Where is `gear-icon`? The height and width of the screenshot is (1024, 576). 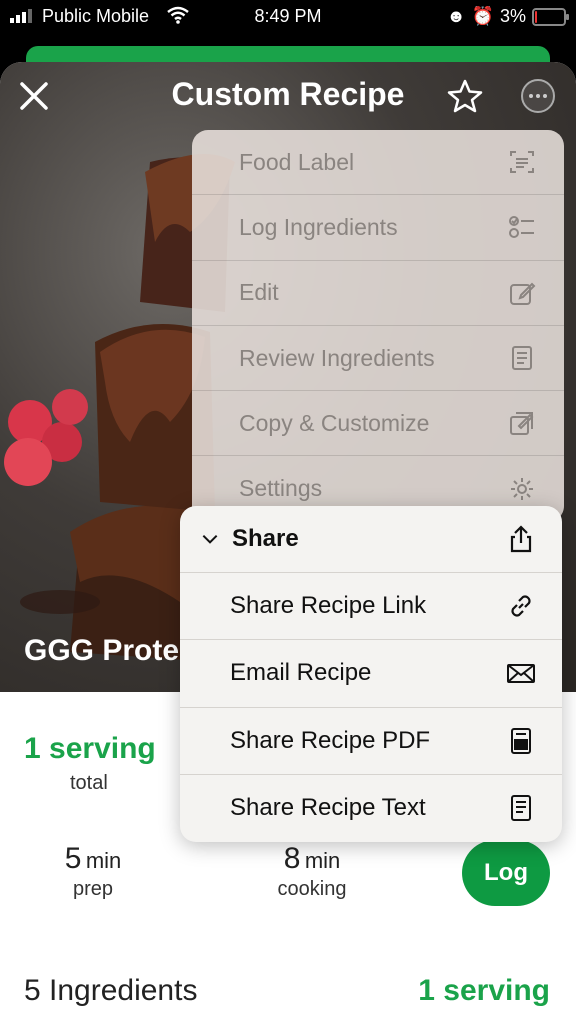
gear-icon is located at coordinates (522, 488).